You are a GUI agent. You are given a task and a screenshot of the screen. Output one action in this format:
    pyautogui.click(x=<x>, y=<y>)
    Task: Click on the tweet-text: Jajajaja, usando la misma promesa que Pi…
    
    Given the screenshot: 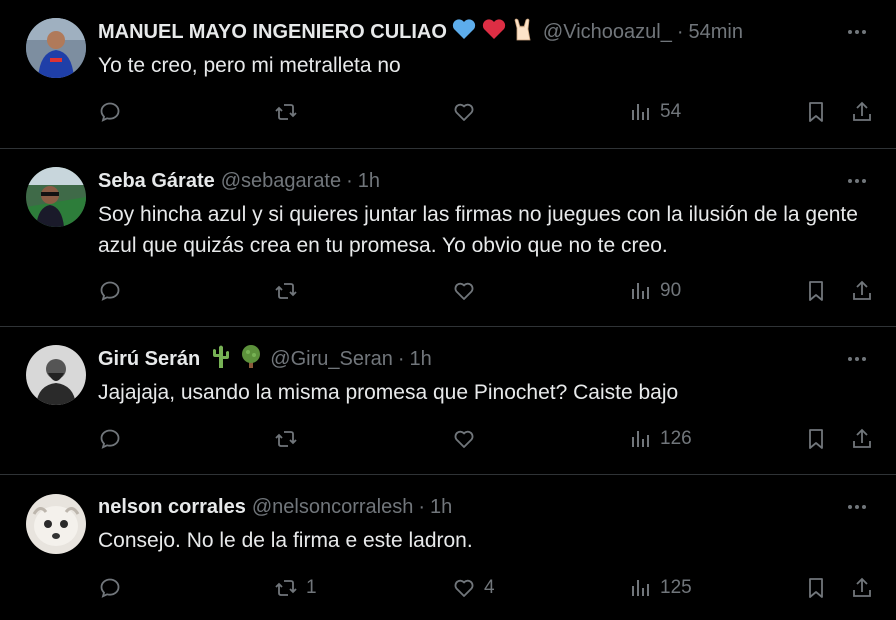 What is the action you would take?
    pyautogui.click(x=388, y=392)
    